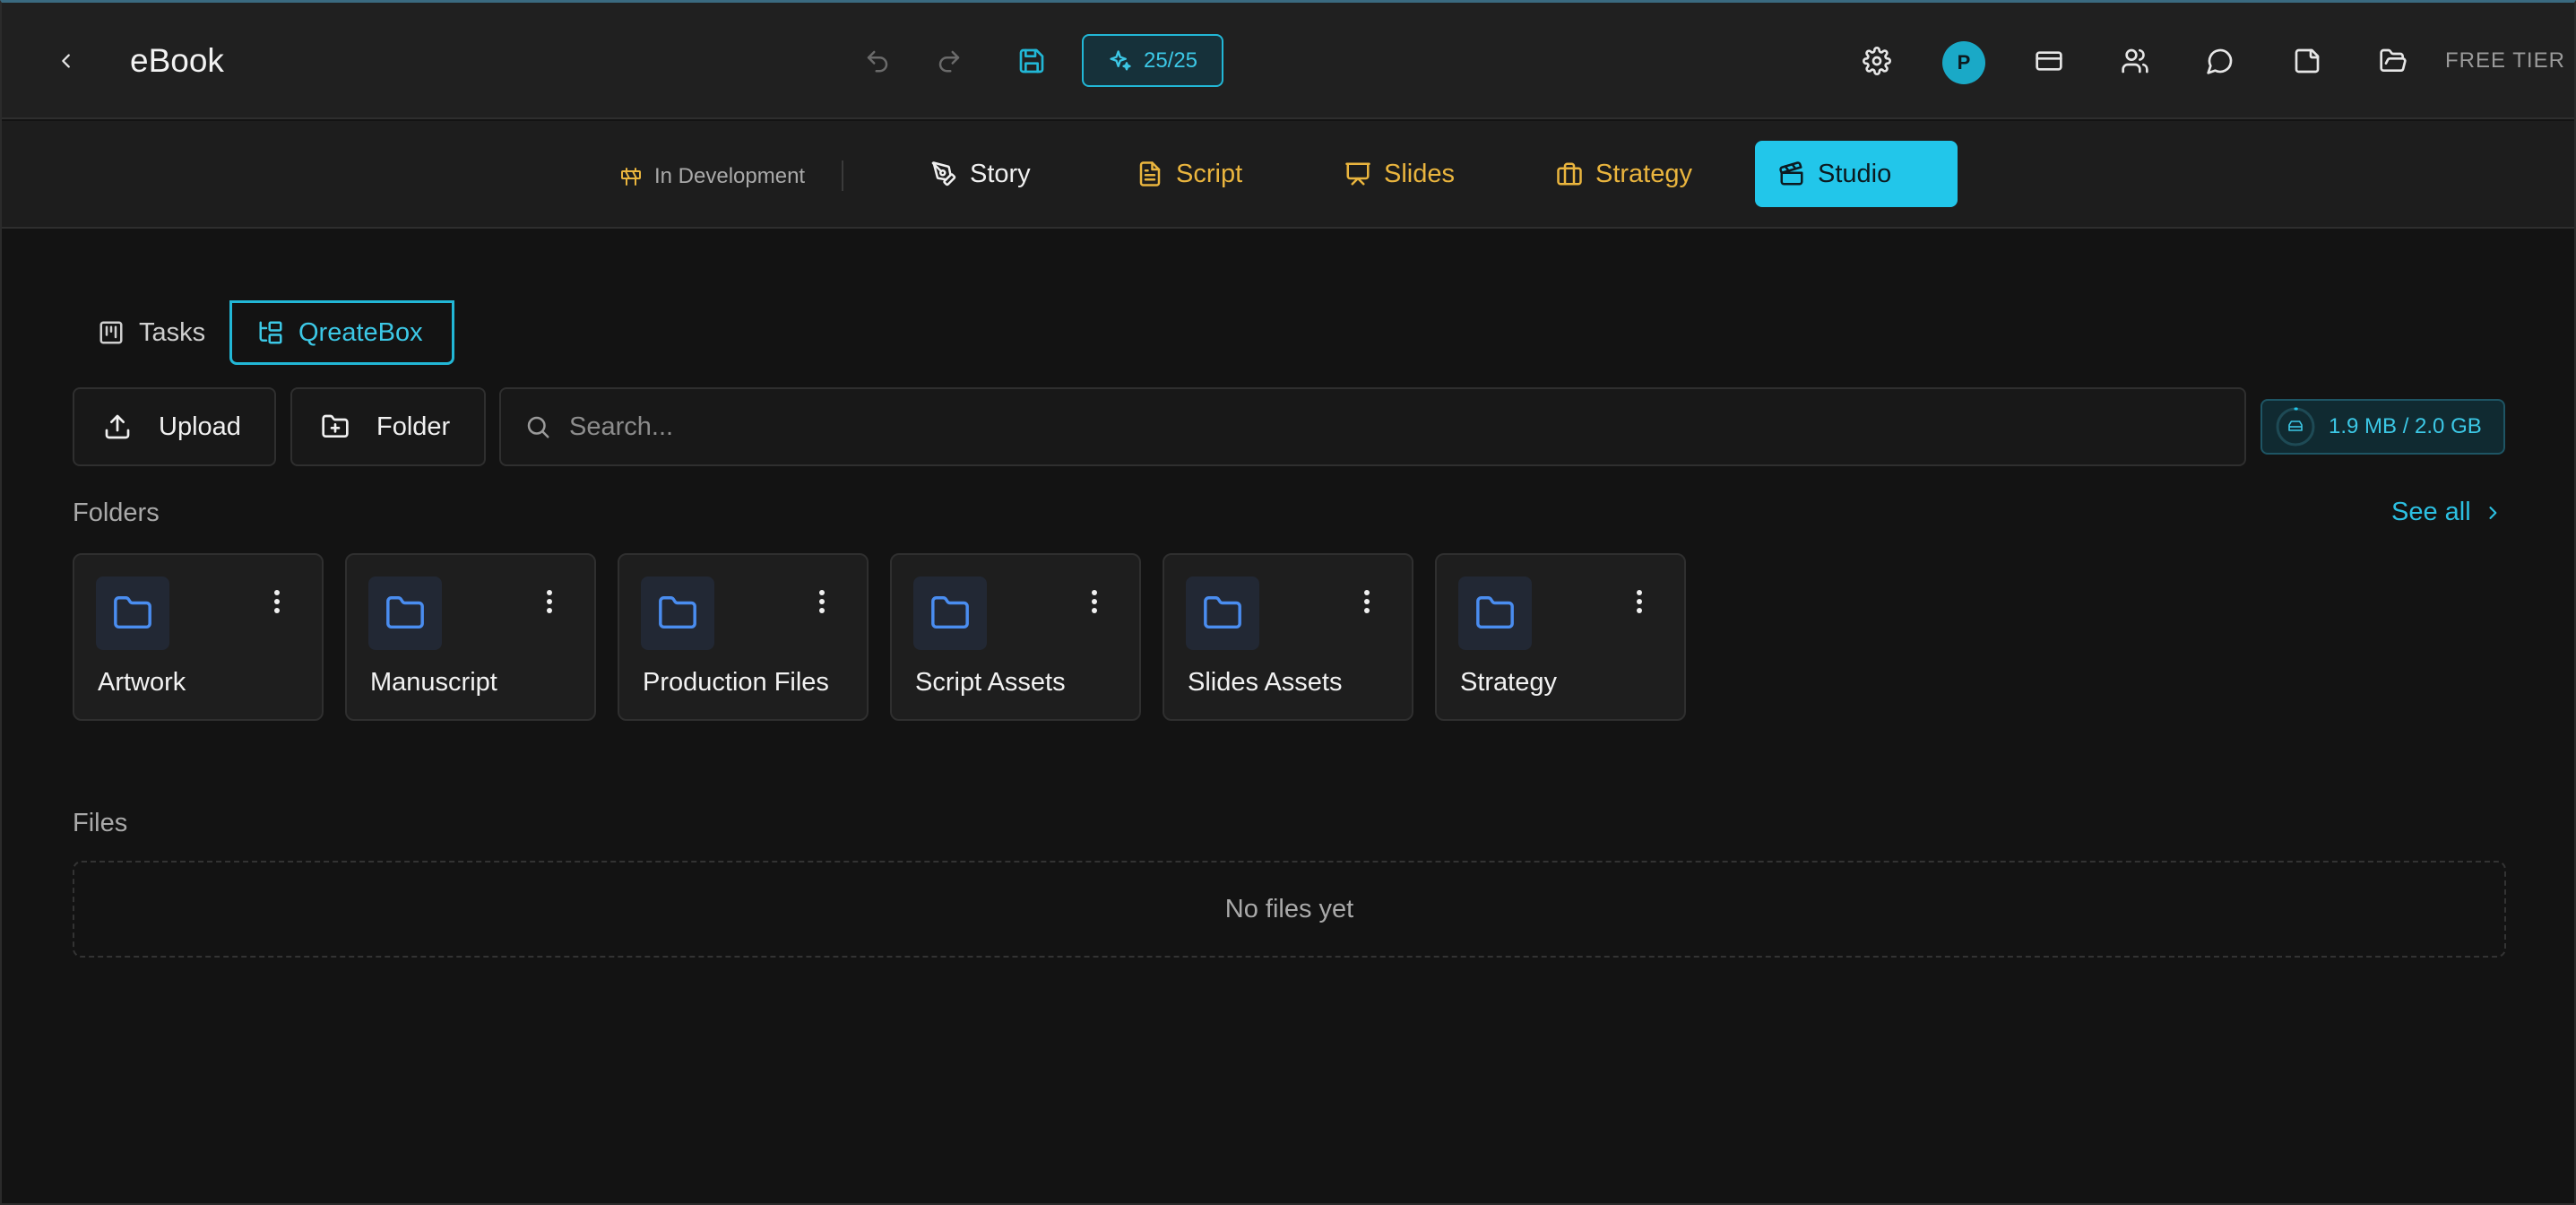 The image size is (2576, 1205). Describe the element at coordinates (117, 426) in the screenshot. I see `upload-icon` at that location.